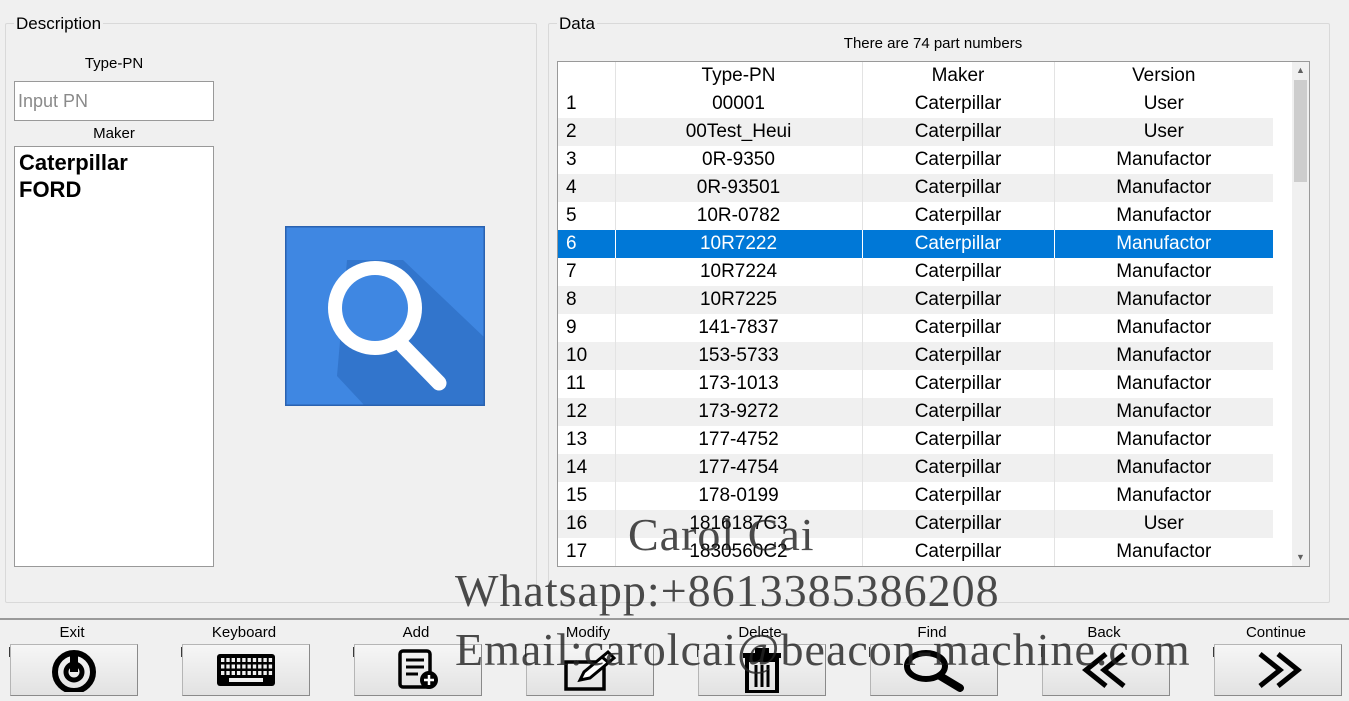  I want to click on row-typepn: 1816187C3, so click(738, 524).